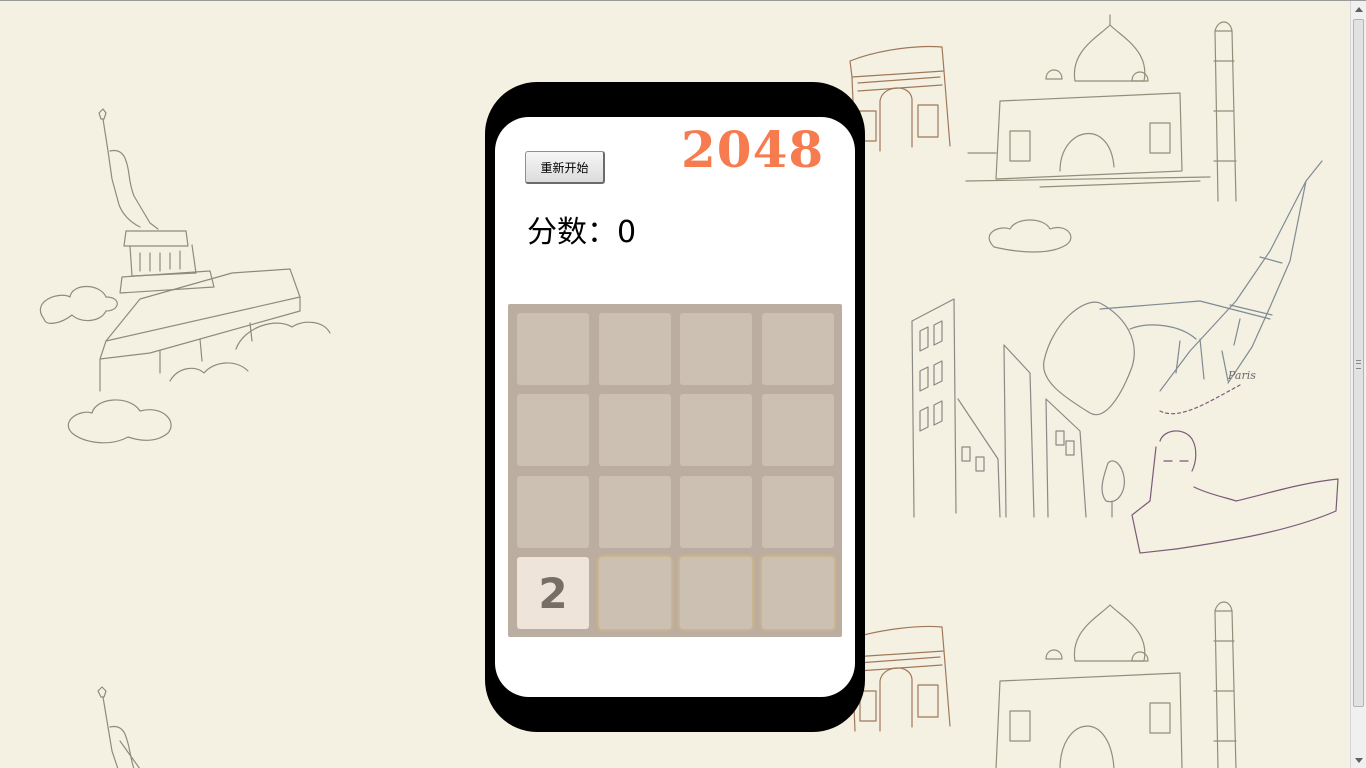 The image size is (1366, 768). Describe the element at coordinates (627, 232) in the screenshot. I see `score-value: 0` at that location.